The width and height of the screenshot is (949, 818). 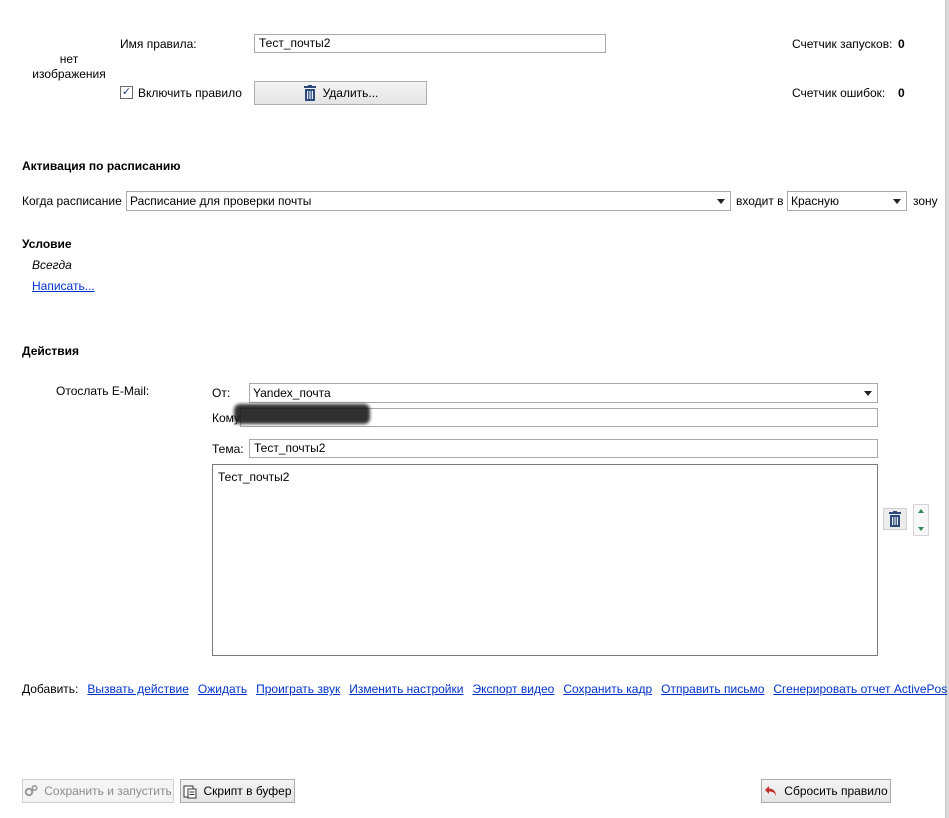 What do you see at coordinates (901, 44) in the screenshot?
I see `run-counter-value: 0` at bounding box center [901, 44].